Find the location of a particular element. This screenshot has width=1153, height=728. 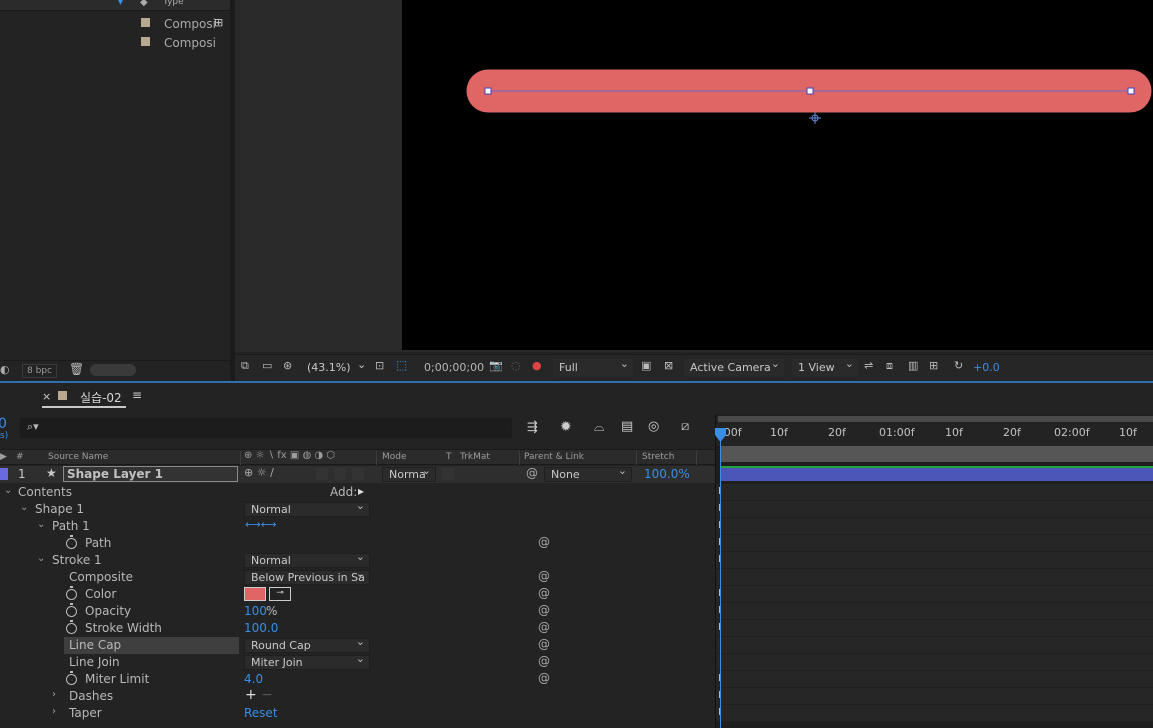

exposure-value: +0.0 is located at coordinates (986, 367).